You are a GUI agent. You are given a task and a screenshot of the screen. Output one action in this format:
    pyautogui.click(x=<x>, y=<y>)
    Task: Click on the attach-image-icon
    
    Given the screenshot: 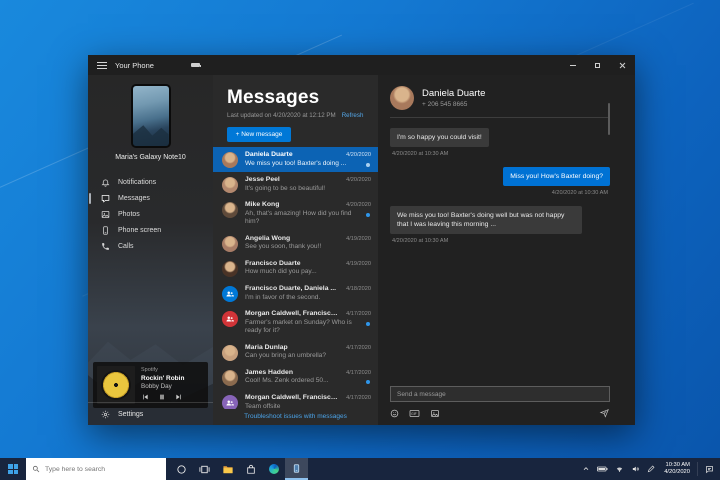 What is the action you would take?
    pyautogui.click(x=435, y=413)
    